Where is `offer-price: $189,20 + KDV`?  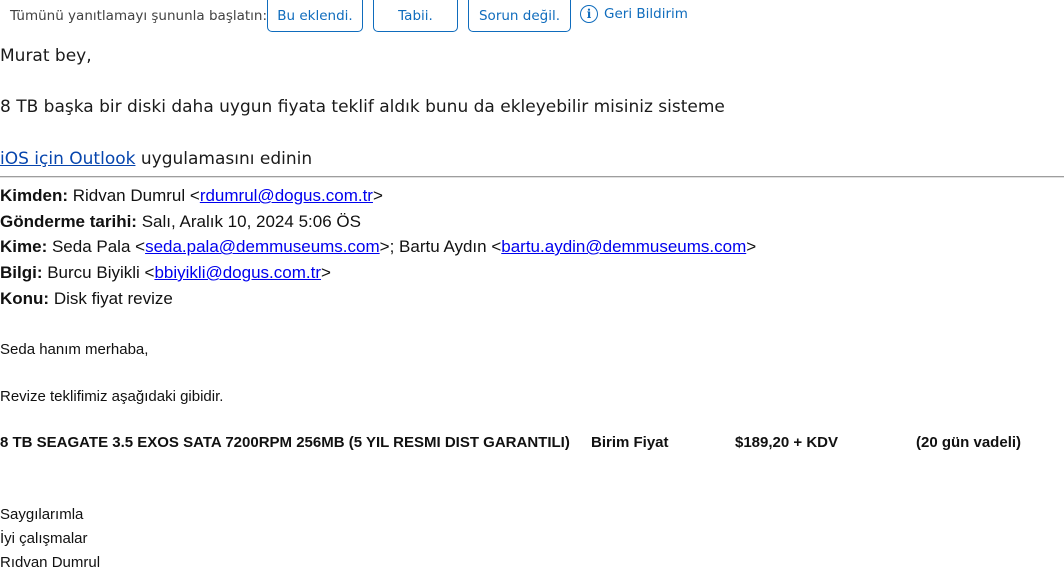 offer-price: $189,20 + KDV is located at coordinates (786, 442).